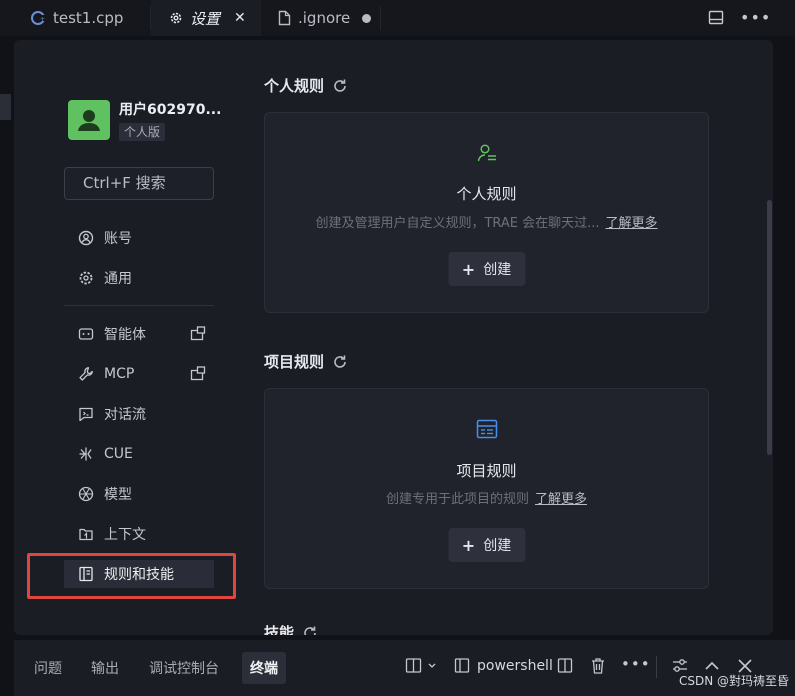  I want to click on watermark: CSDN @對玛祷至昏, so click(733, 681).